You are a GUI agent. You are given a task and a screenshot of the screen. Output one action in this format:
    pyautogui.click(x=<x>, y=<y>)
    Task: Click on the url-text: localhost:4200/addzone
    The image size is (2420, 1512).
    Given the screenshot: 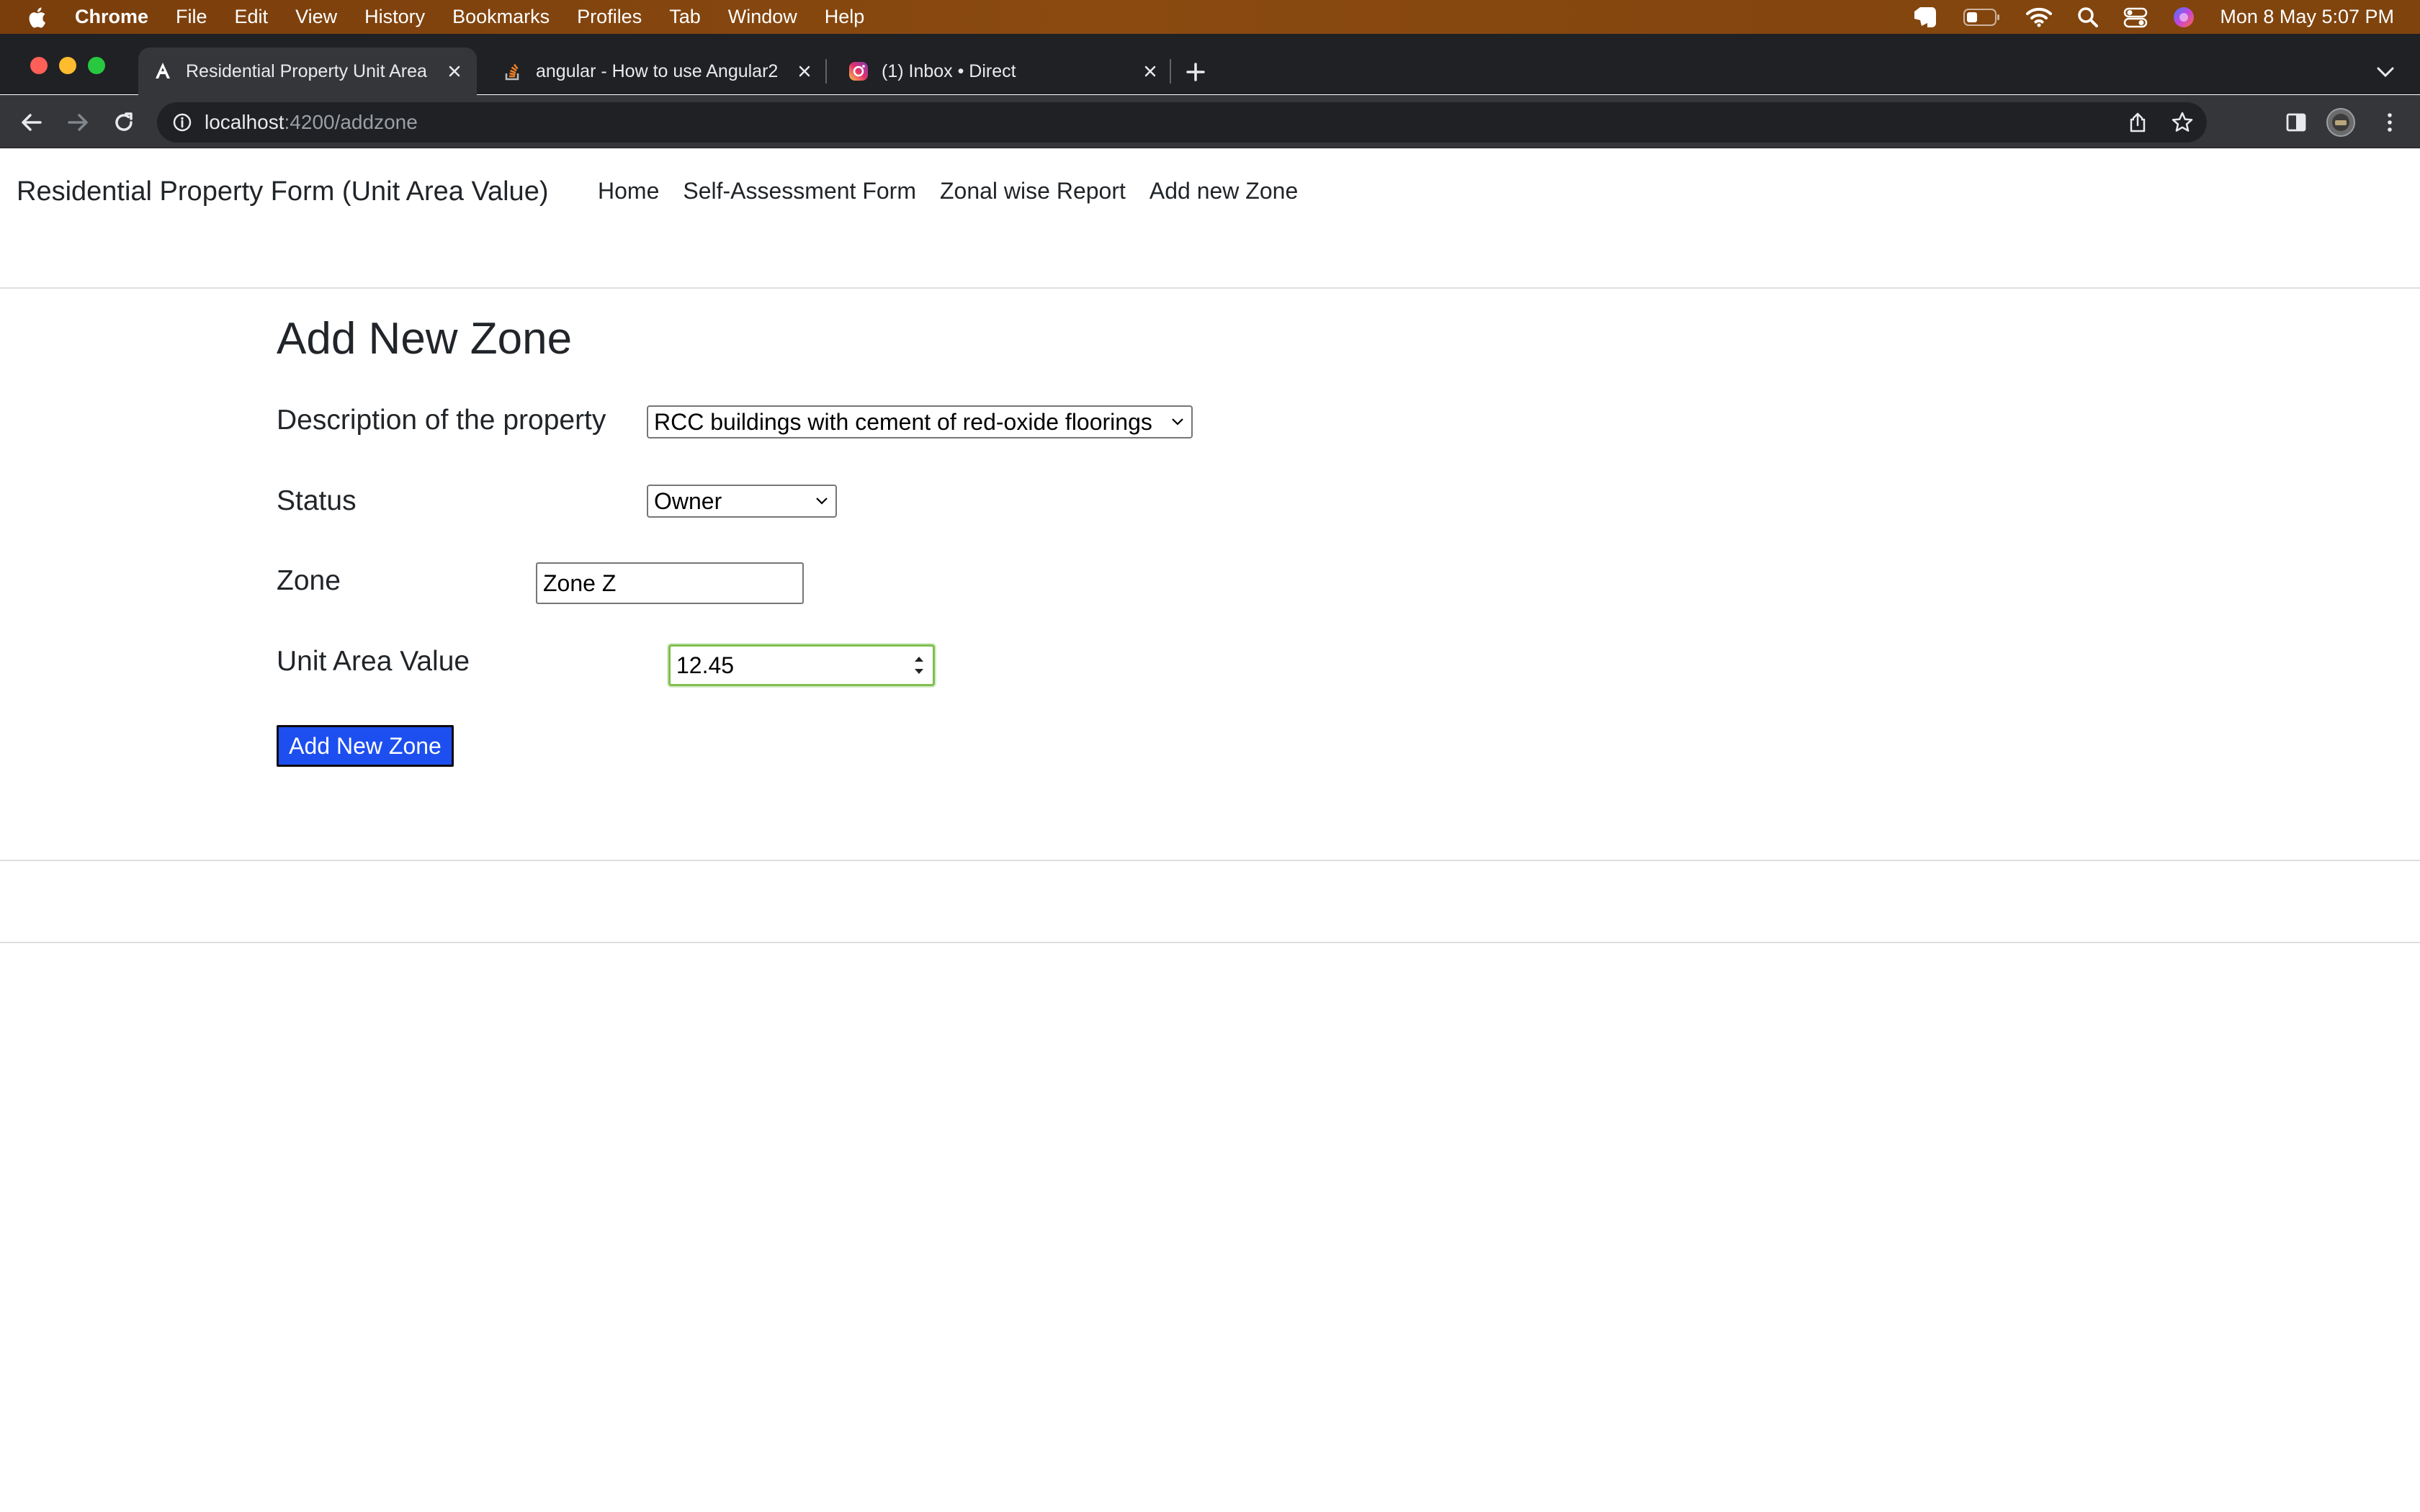 What is the action you would take?
    pyautogui.click(x=311, y=122)
    